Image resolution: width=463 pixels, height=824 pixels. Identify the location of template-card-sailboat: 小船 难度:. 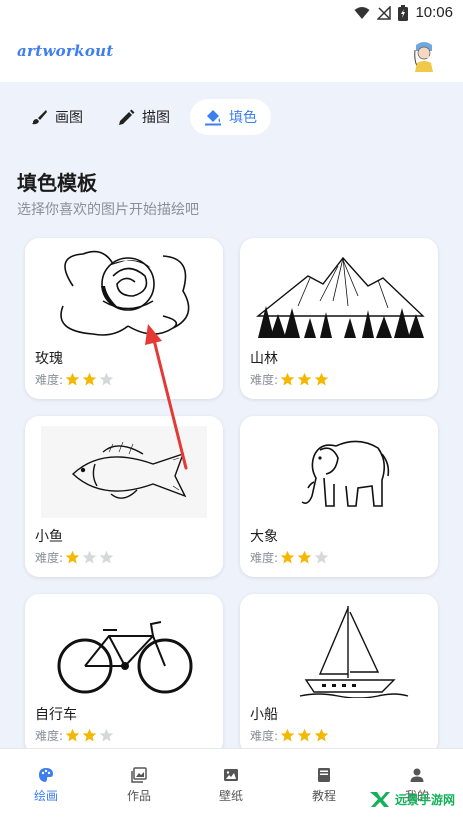
(339, 671).